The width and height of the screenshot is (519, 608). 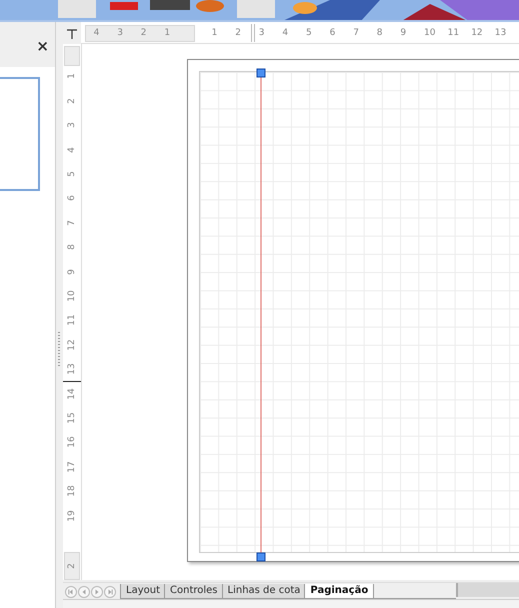 I want to click on sheet-tab: Paginação, so click(x=339, y=591).